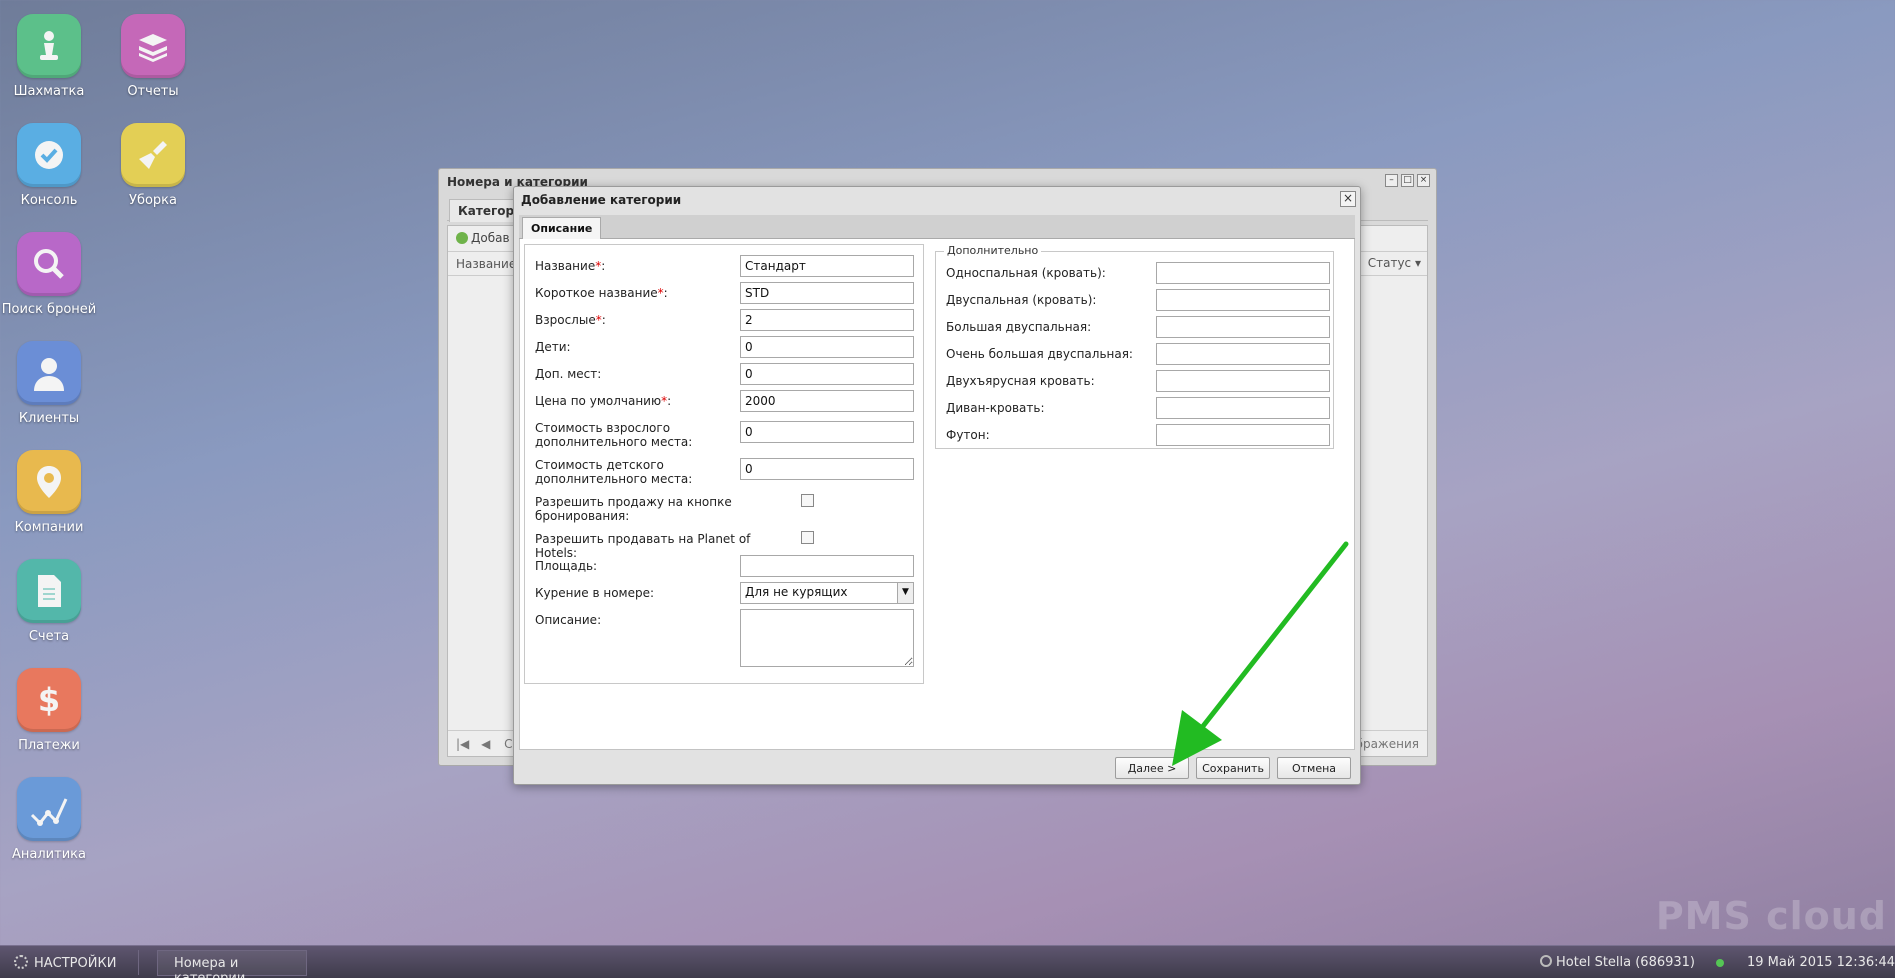 This screenshot has width=1895, height=978. Describe the element at coordinates (553, 347) in the screenshot. I see `field-label: Дети:` at that location.